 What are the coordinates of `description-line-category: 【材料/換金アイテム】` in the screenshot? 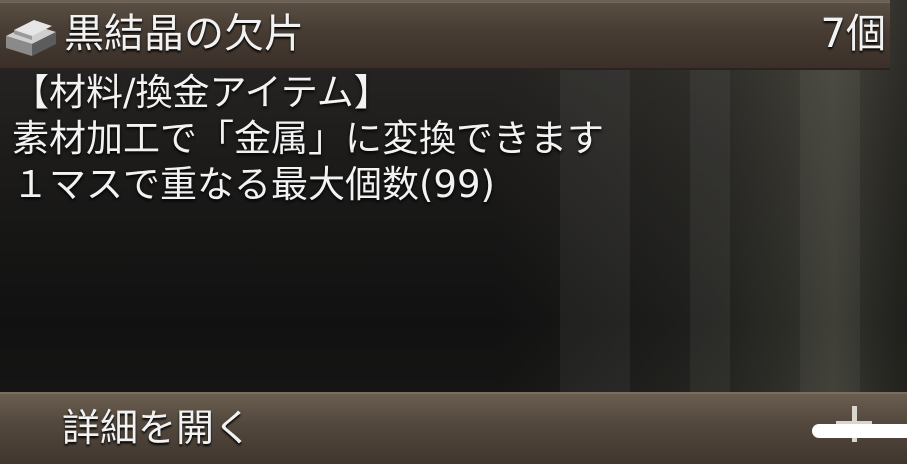 It's located at (201, 92).